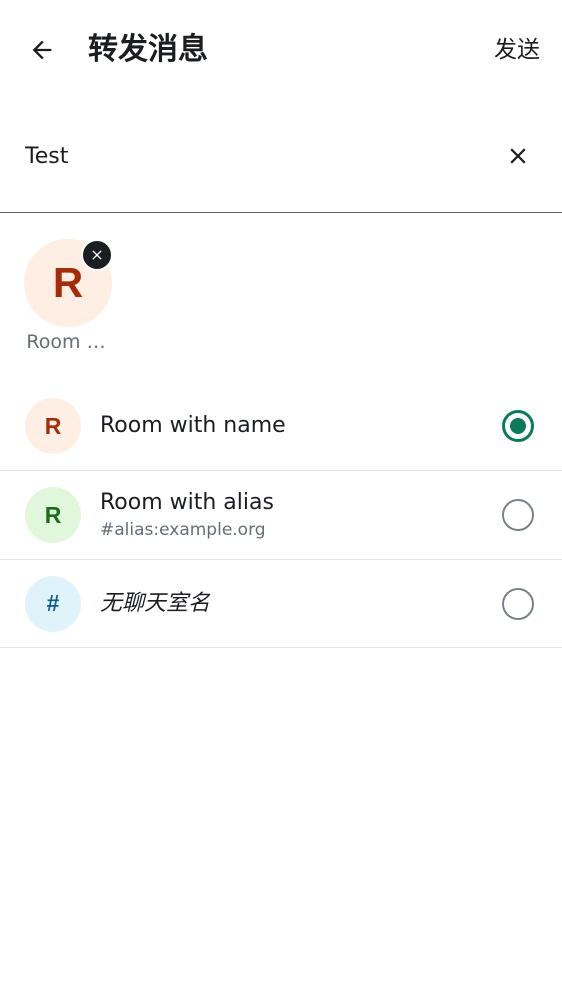 This screenshot has height=1000, width=562. Describe the element at coordinates (183, 530) in the screenshot. I see `room-alias: #alias:example.org` at that location.